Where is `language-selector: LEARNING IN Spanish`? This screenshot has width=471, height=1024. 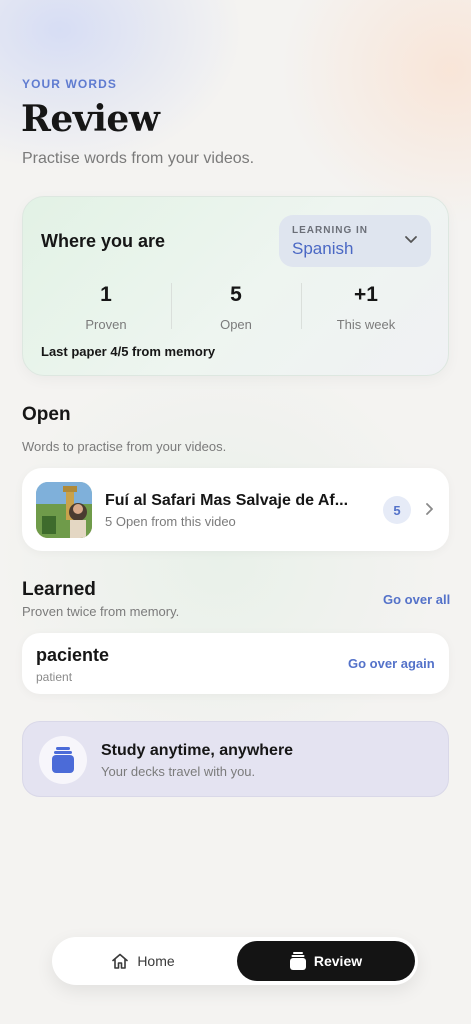
language-selector: LEARNING IN Spanish is located at coordinates (355, 241).